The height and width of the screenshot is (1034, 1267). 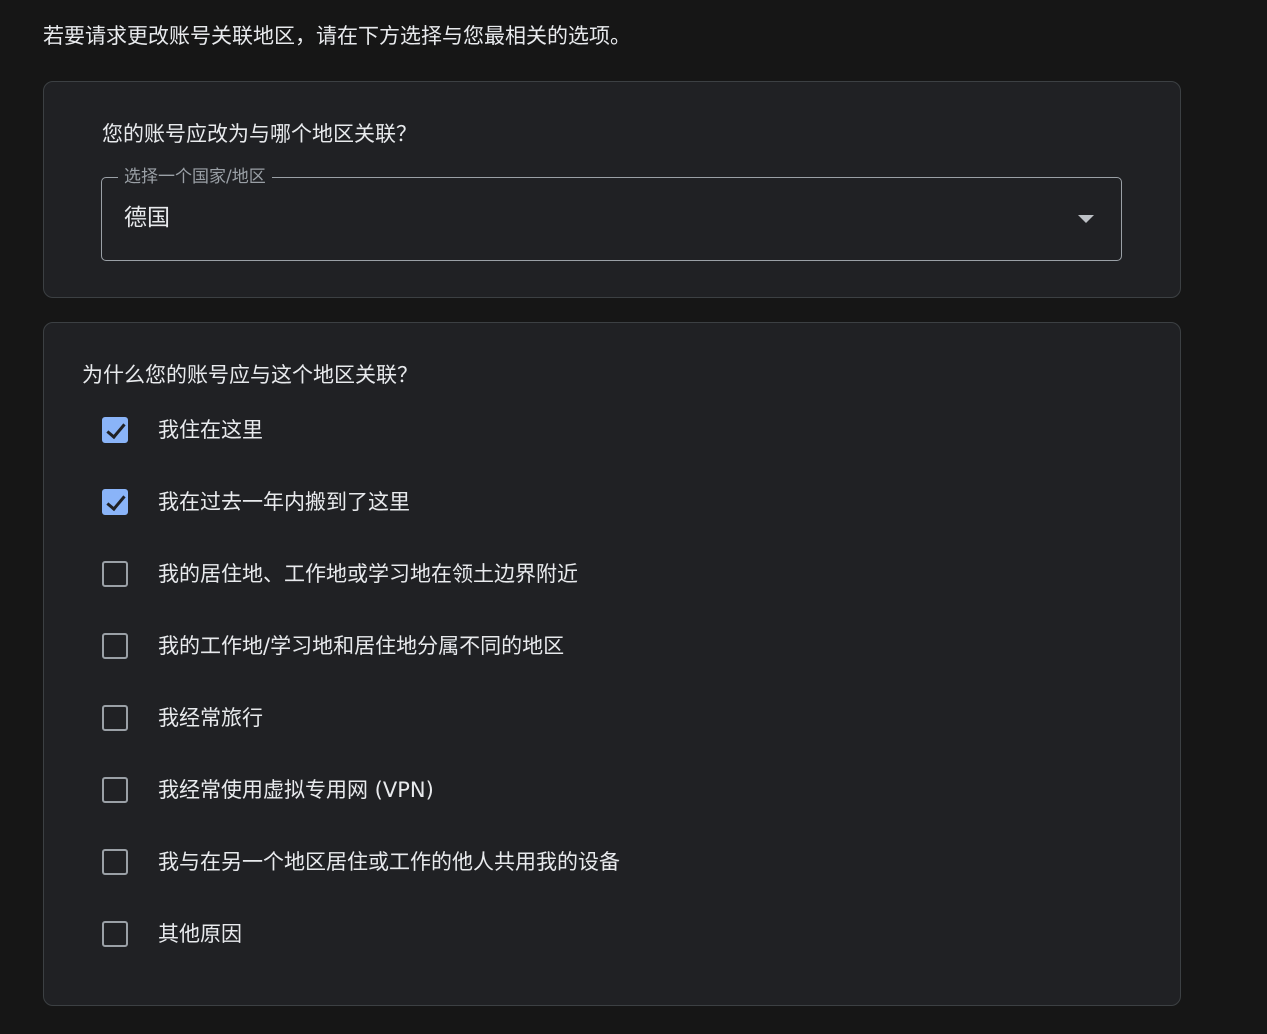 I want to click on reason-question: 为什么您的账号应与这个地区关联？, so click(x=250, y=375).